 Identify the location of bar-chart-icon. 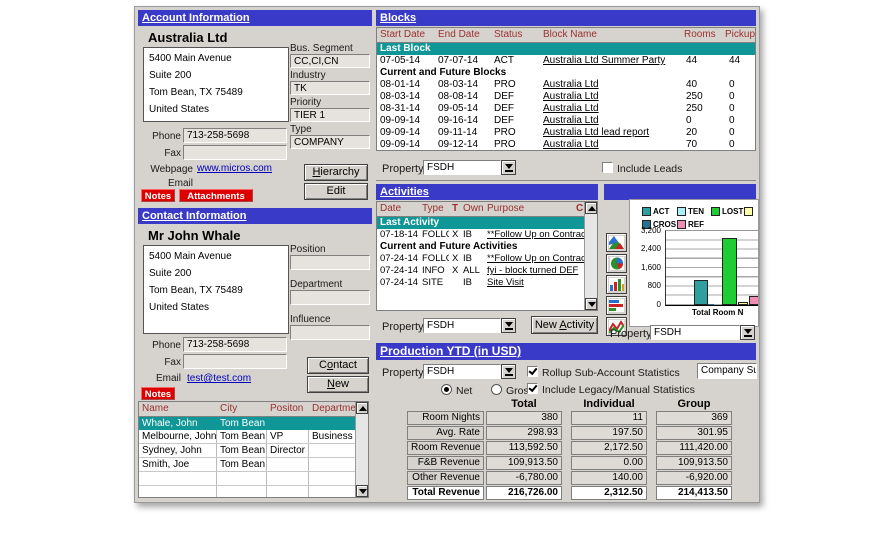
(616, 284).